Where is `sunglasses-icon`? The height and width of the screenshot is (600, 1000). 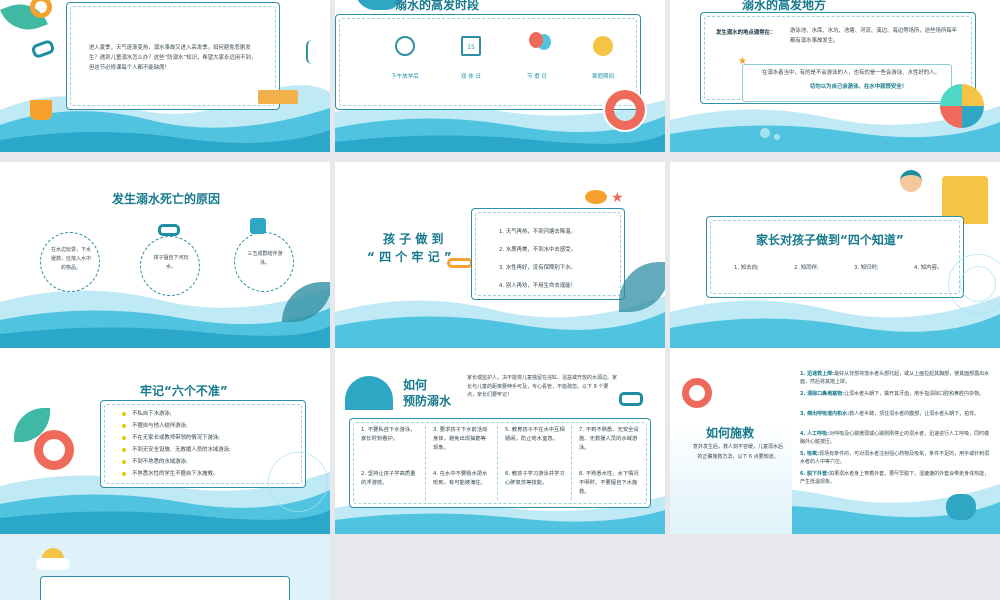
sunglasses-icon is located at coordinates (460, 263).